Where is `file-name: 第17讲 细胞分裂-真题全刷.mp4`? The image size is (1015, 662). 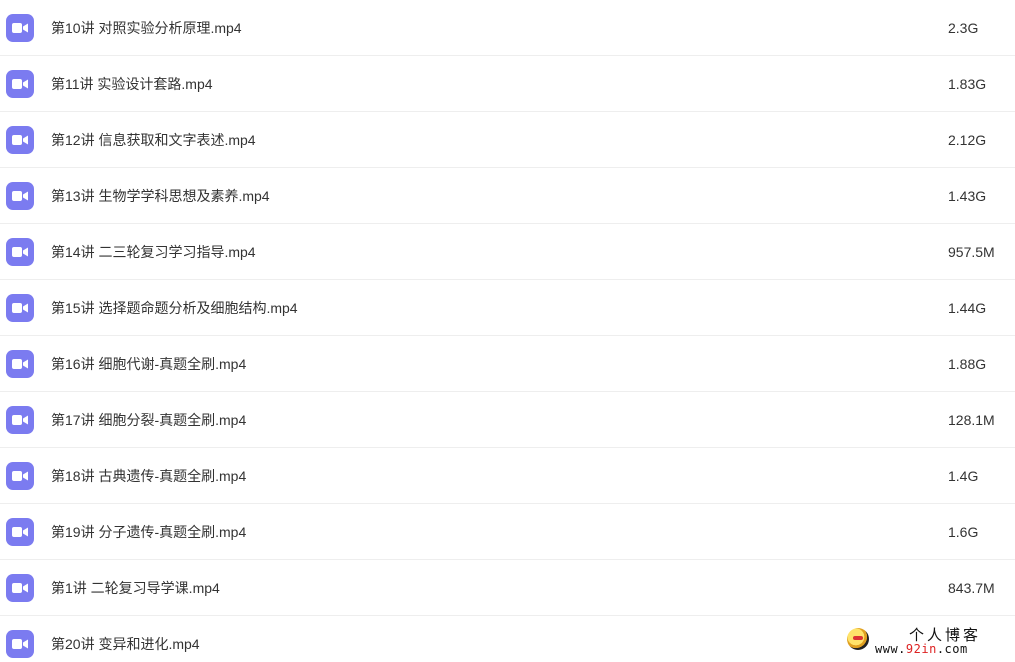 file-name: 第17讲 细胞分裂-真题全刷.mp4 is located at coordinates (149, 419).